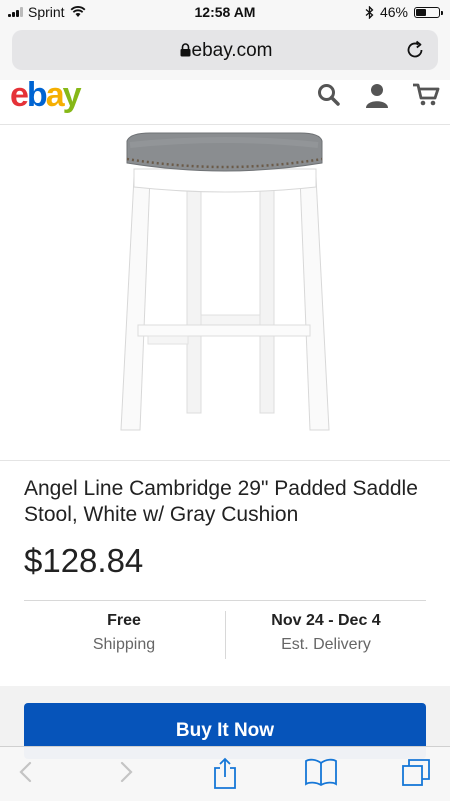  I want to click on delivery-label: Est. Delivery, so click(326, 644).